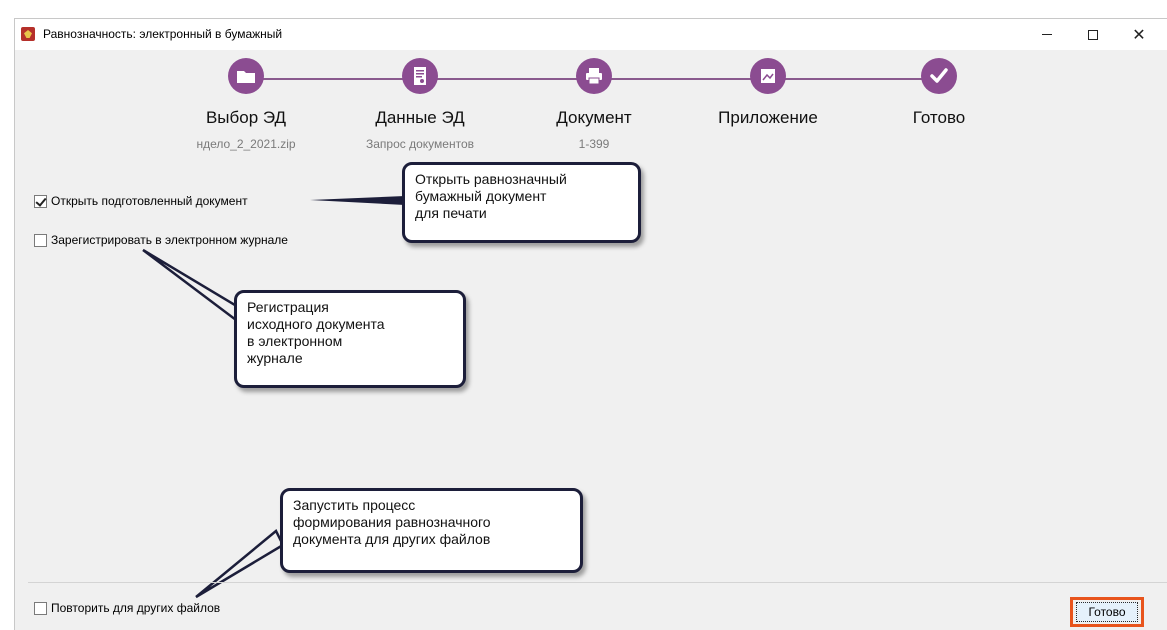 The height and width of the screenshot is (630, 1167). Describe the element at coordinates (357, 200) in the screenshot. I see `callout-open-doc-pointer` at that location.